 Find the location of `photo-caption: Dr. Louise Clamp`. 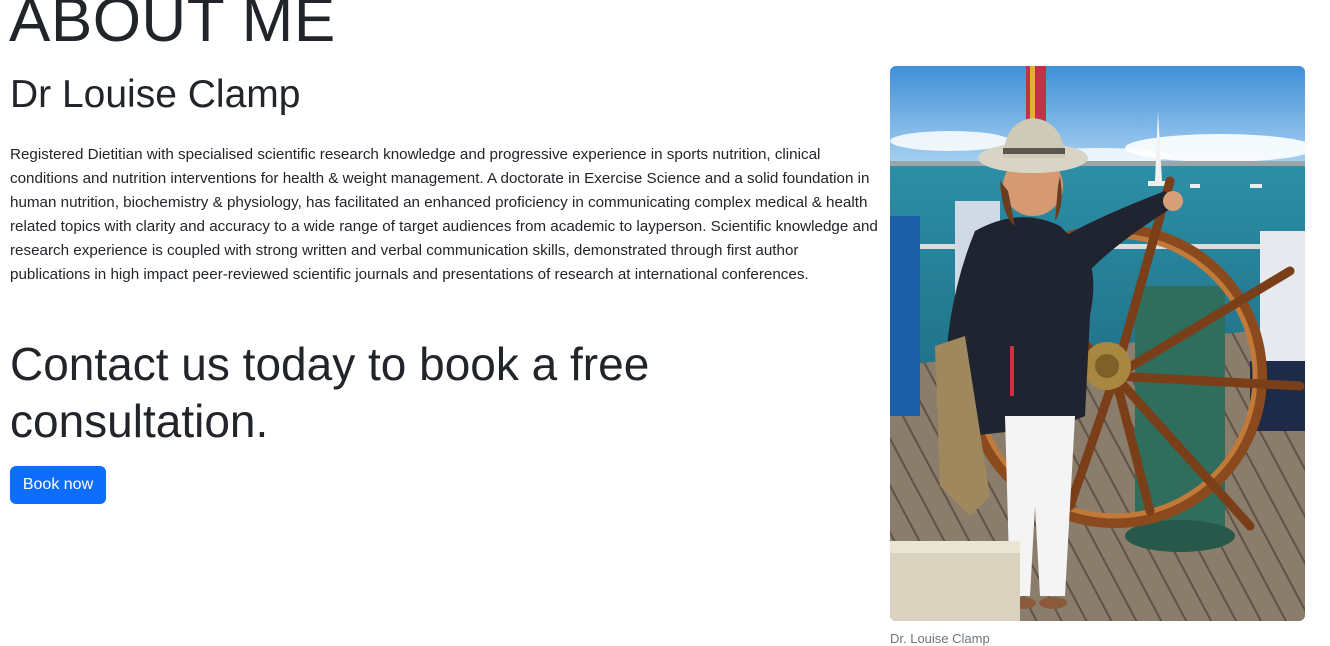

photo-caption: Dr. Louise Clamp is located at coordinates (940, 638).